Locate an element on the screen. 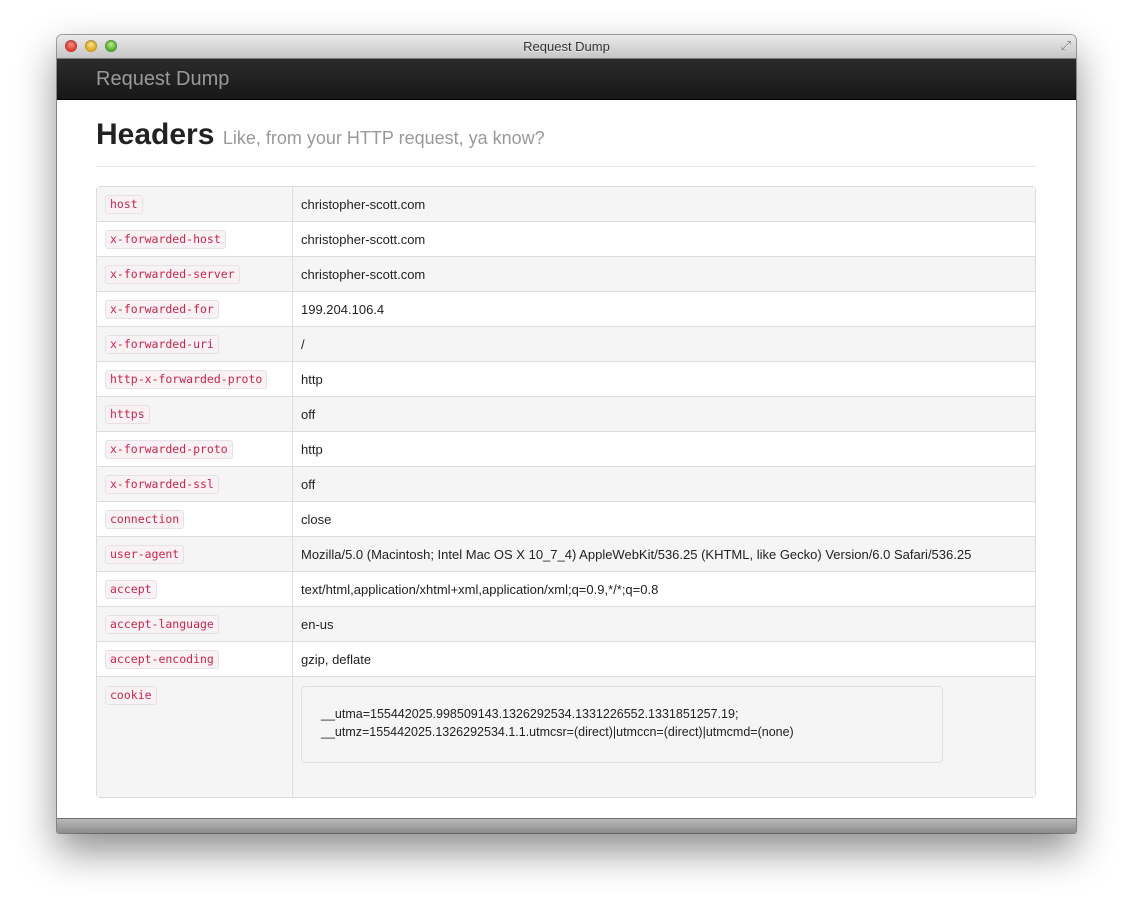  header-key-cell: x-forwarded-host is located at coordinates (195, 238).